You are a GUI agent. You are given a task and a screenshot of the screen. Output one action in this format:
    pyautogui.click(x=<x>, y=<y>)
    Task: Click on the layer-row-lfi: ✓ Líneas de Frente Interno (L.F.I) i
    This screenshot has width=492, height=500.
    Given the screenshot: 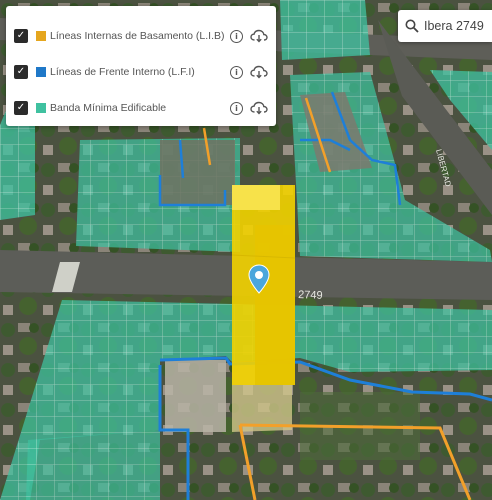 What is the action you would take?
    pyautogui.click(x=141, y=72)
    